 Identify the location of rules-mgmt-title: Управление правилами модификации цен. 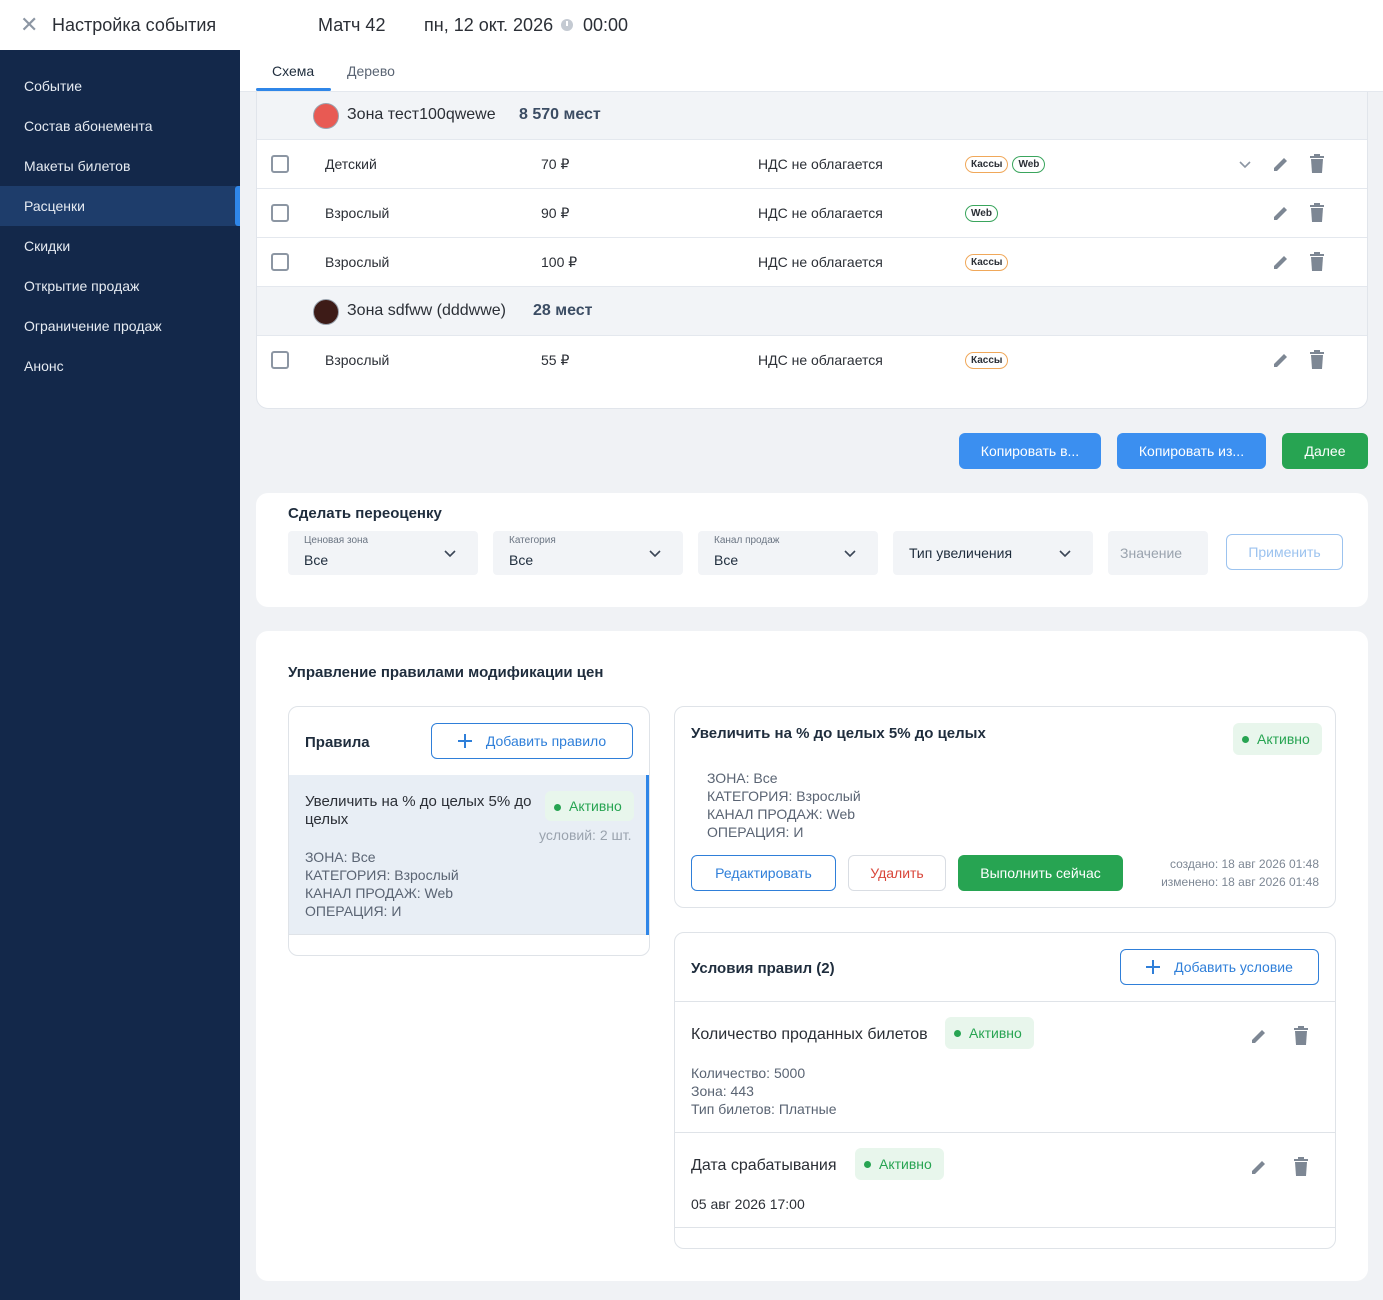
(446, 672).